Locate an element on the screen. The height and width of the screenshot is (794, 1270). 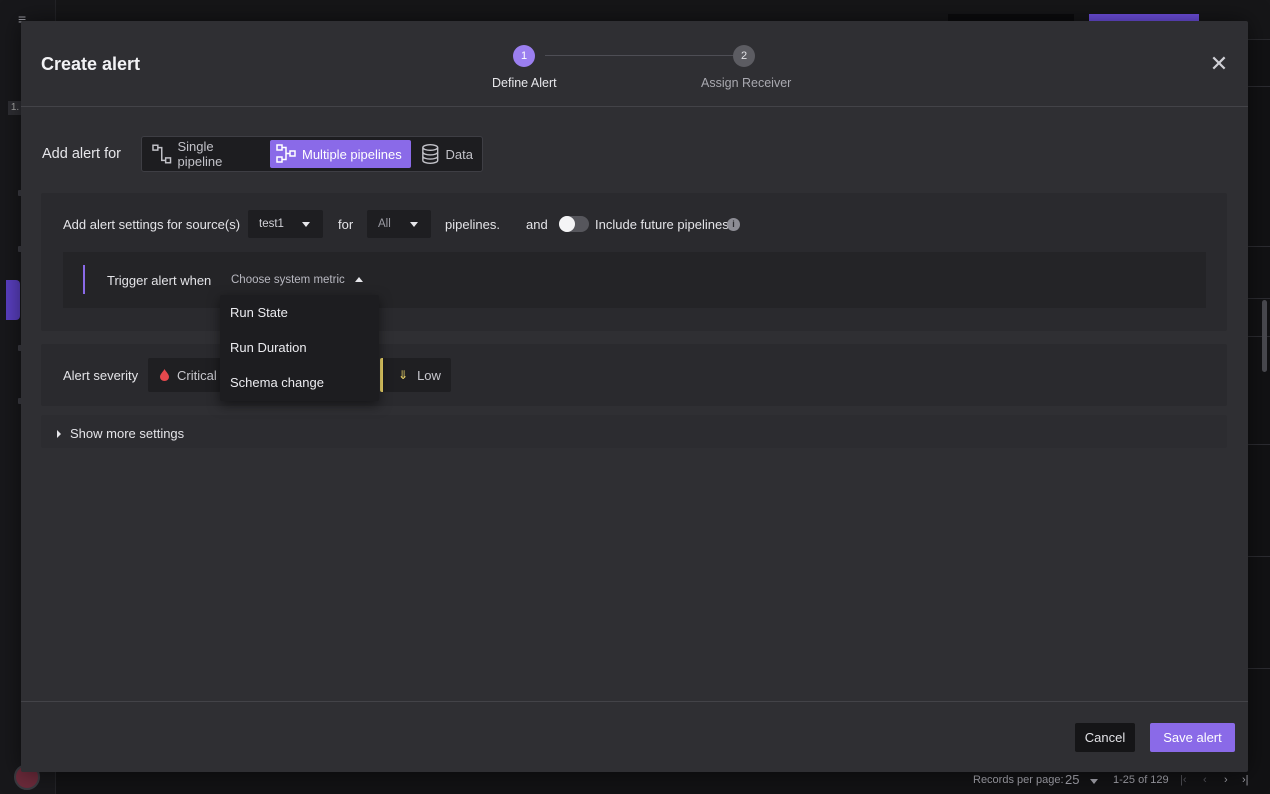
metric-option-run-duration: Run Duration is located at coordinates (299, 347).